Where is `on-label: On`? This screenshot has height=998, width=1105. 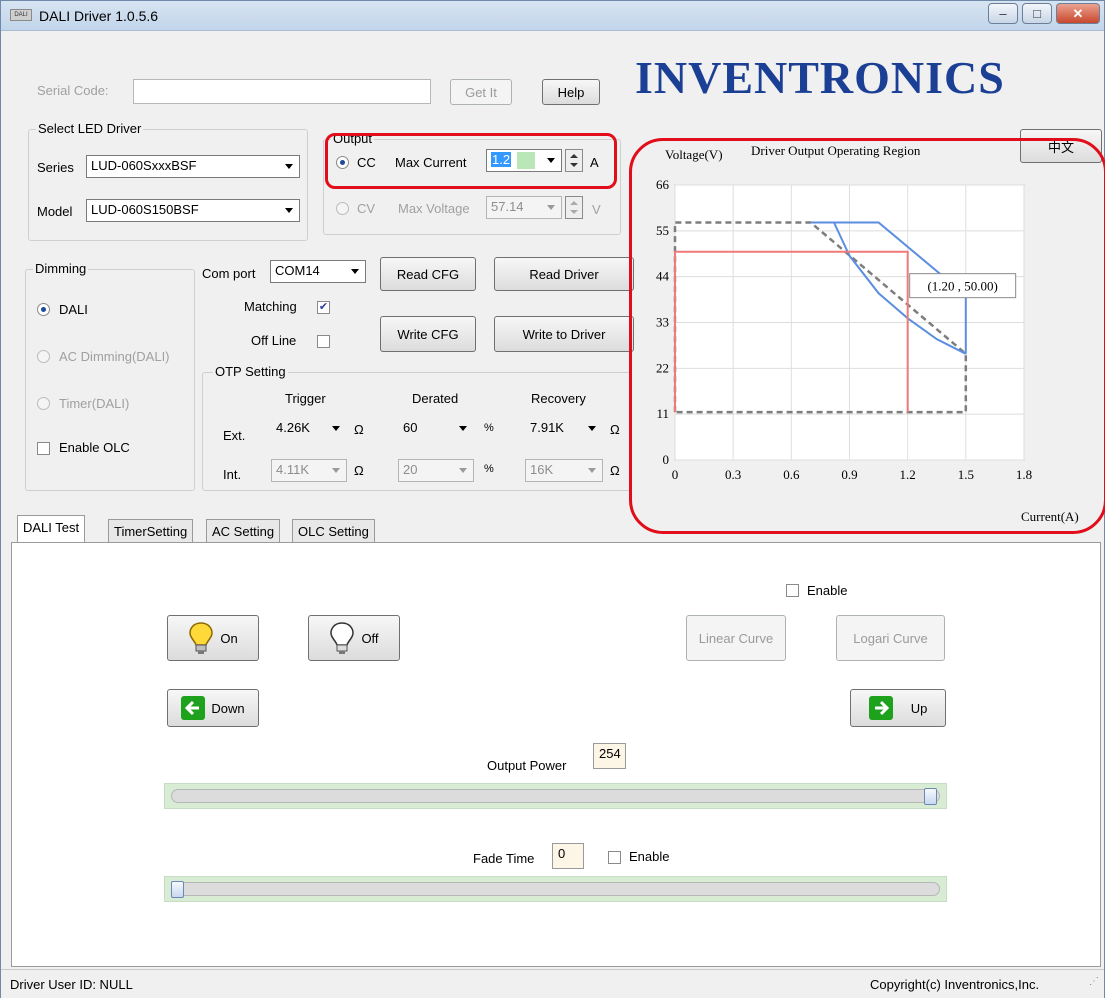 on-label: On is located at coordinates (229, 638).